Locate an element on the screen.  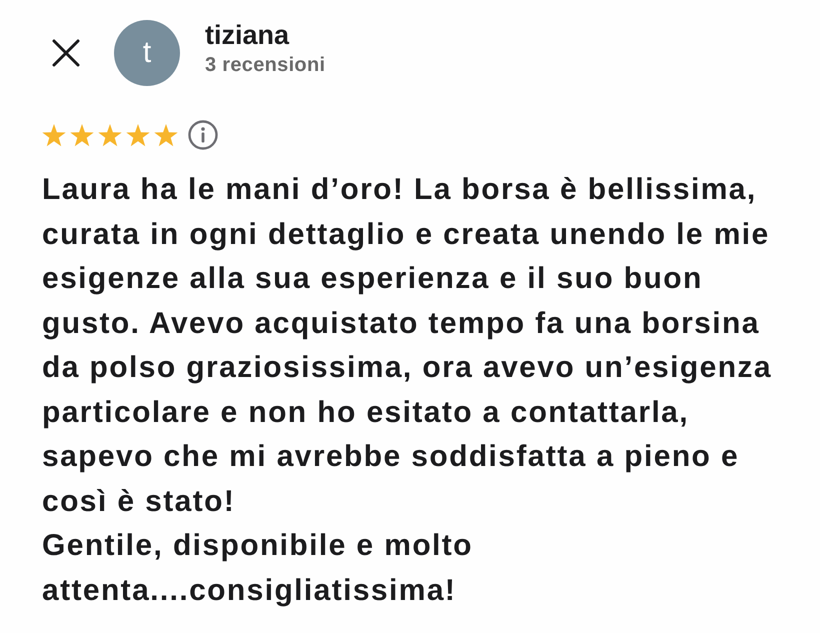
avatar-initial: t is located at coordinates (147, 53).